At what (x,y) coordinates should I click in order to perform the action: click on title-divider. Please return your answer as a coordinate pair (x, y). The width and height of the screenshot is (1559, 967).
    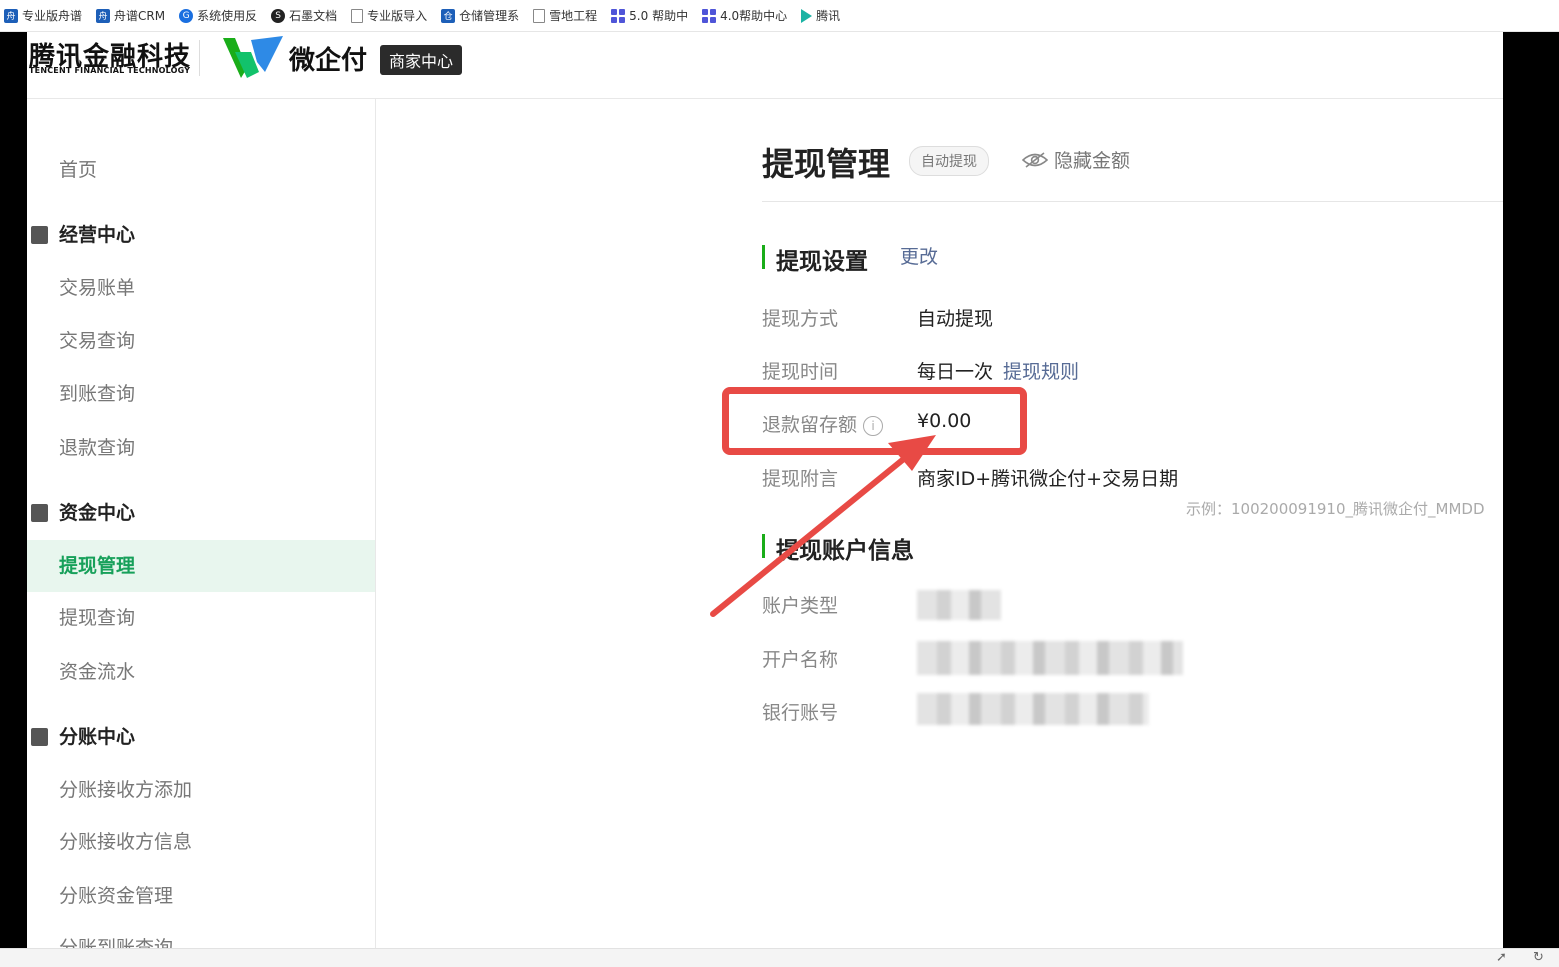
    Looking at the image, I should click on (1132, 201).